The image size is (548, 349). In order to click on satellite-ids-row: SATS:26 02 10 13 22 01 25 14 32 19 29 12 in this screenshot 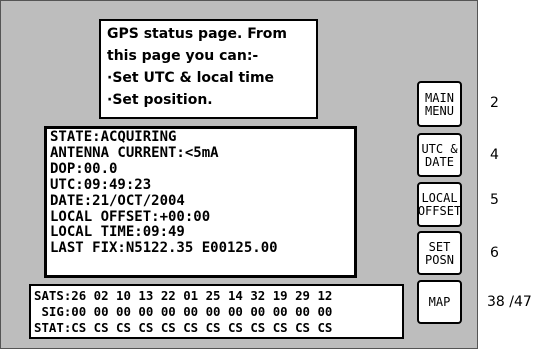, I will do `click(183, 295)`.